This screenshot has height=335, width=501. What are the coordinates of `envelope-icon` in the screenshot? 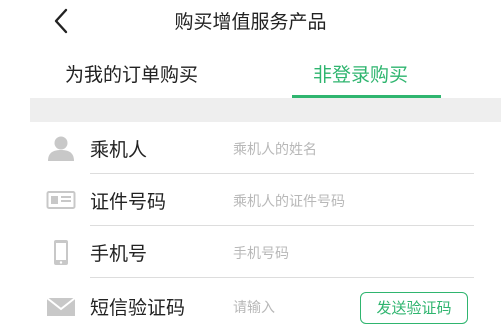 It's located at (61, 306).